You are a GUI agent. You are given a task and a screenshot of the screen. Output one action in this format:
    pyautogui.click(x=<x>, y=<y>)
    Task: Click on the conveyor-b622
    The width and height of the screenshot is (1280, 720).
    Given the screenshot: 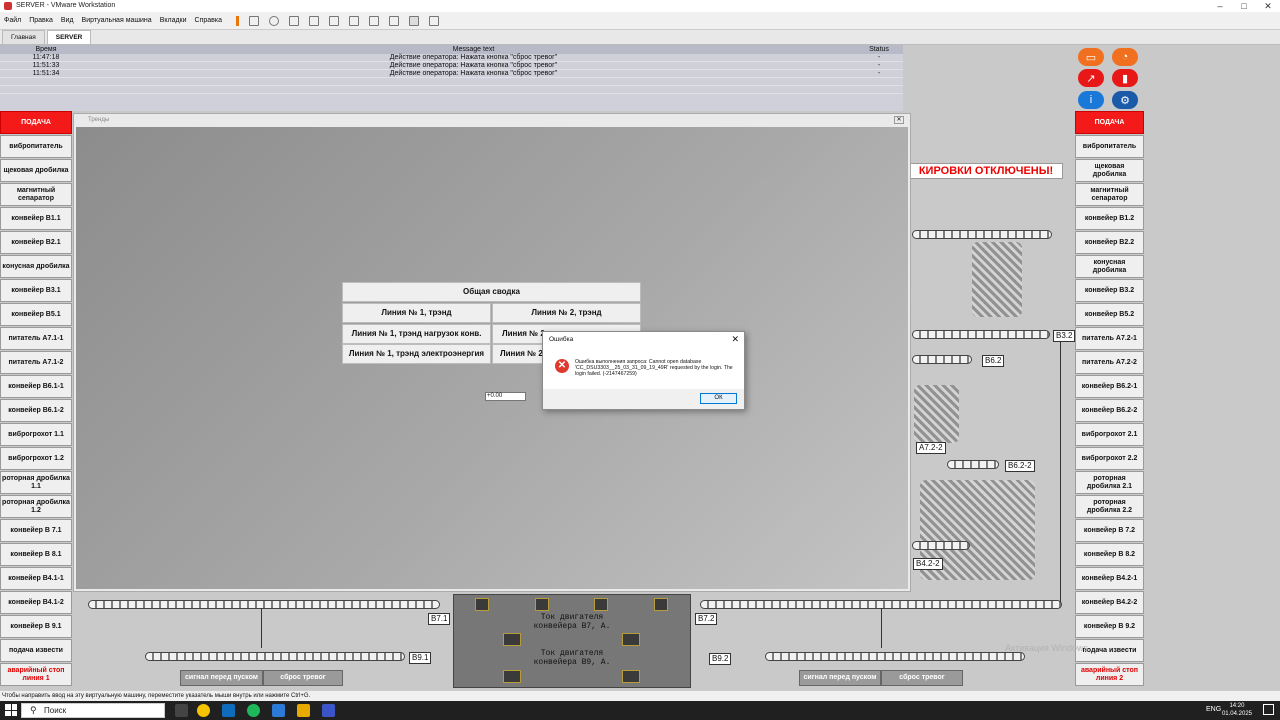 What is the action you would take?
    pyautogui.click(x=973, y=464)
    